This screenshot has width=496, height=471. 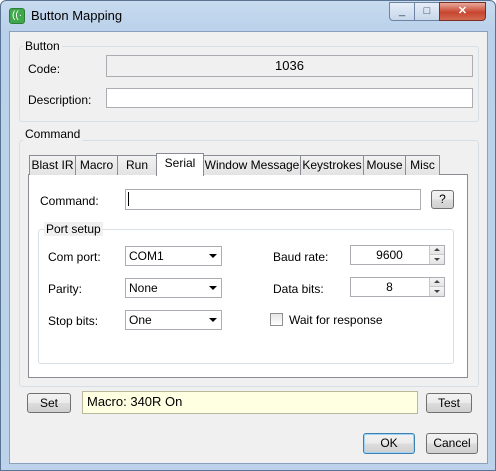 I want to click on baud-rate-label: Baud rate:, so click(x=301, y=257).